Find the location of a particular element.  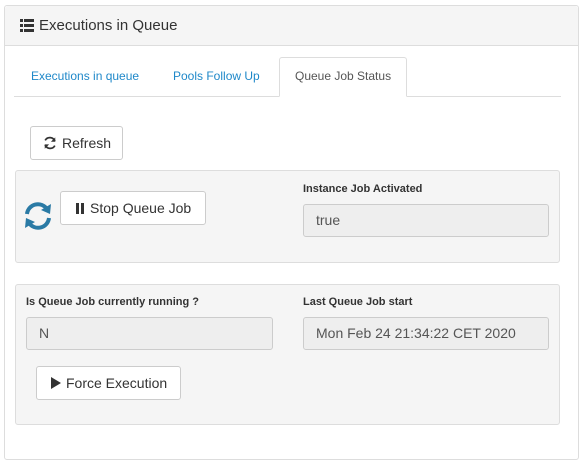

last-start-label: Last Queue Job start is located at coordinates (358, 302).